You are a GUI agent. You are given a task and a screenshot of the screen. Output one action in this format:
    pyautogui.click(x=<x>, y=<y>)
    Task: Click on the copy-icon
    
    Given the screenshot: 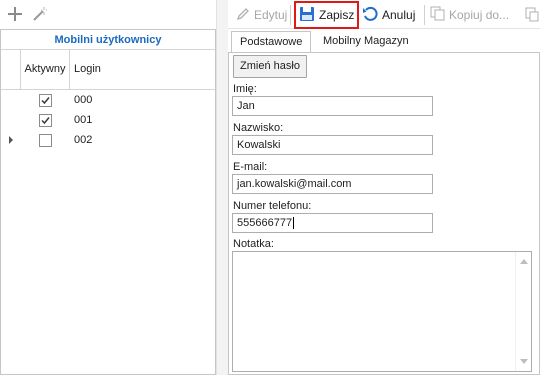 What is the action you would take?
    pyautogui.click(x=437, y=15)
    